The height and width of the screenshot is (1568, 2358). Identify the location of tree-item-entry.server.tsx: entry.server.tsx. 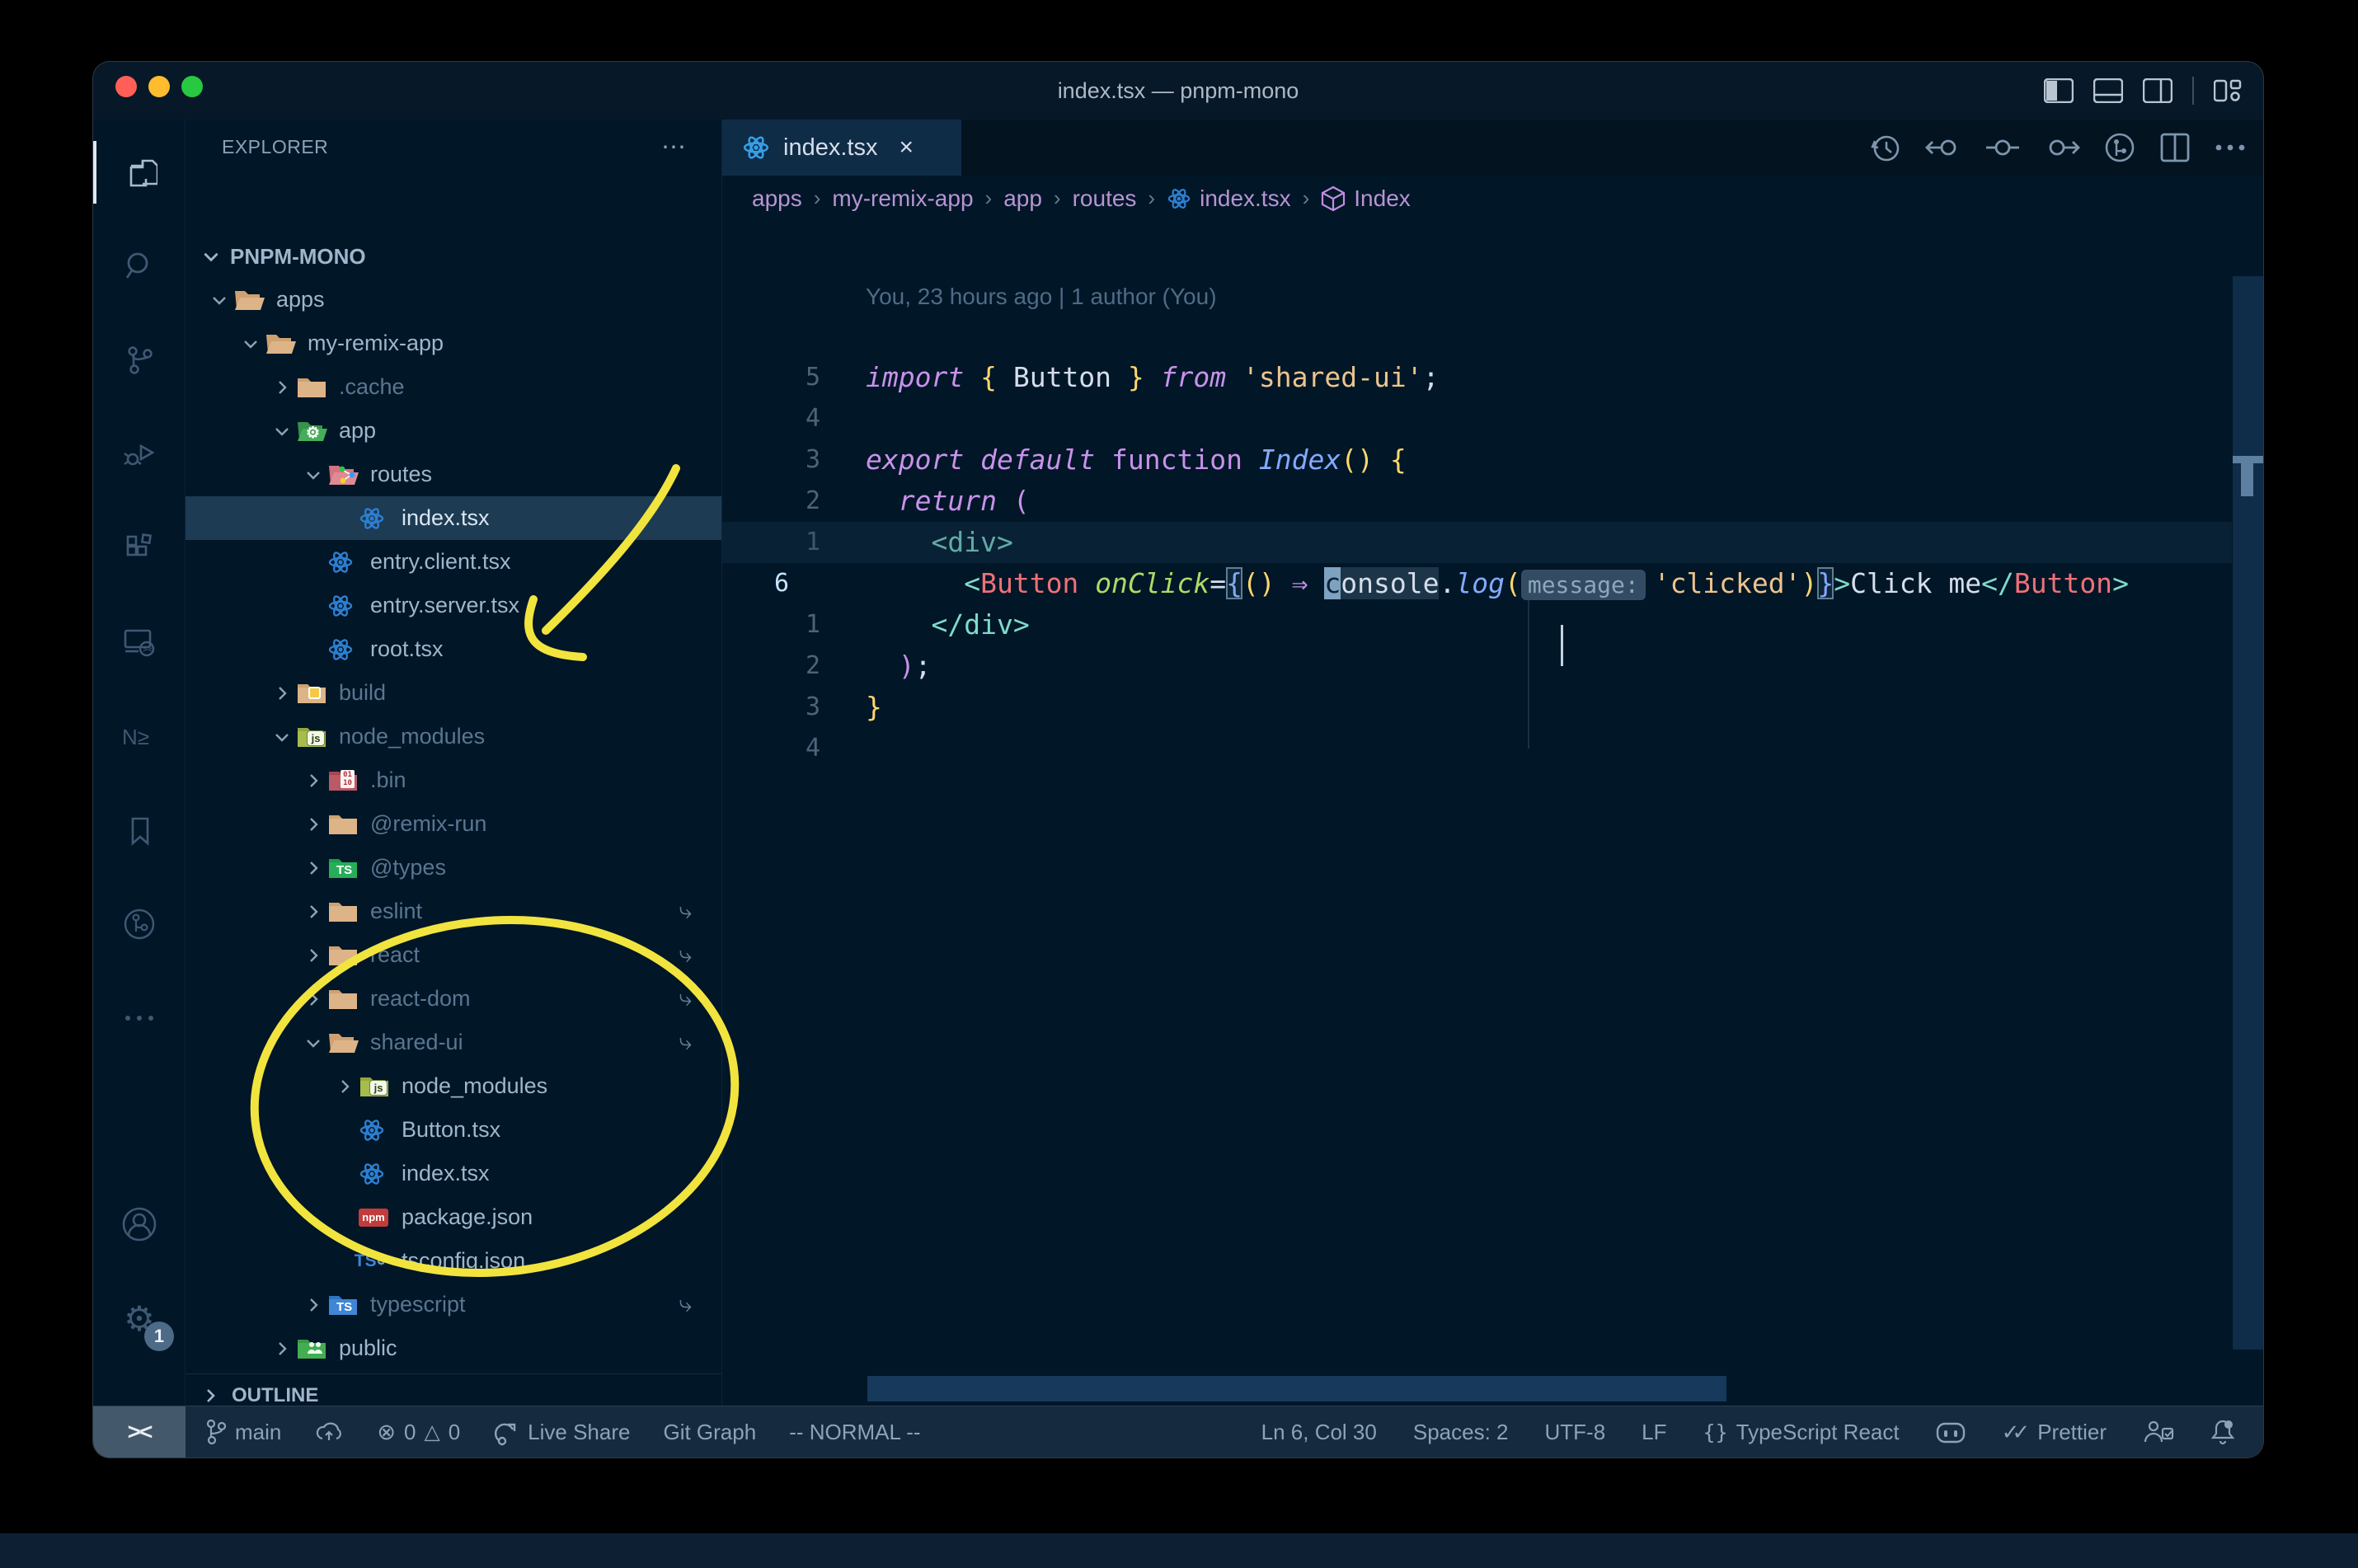
(454, 605).